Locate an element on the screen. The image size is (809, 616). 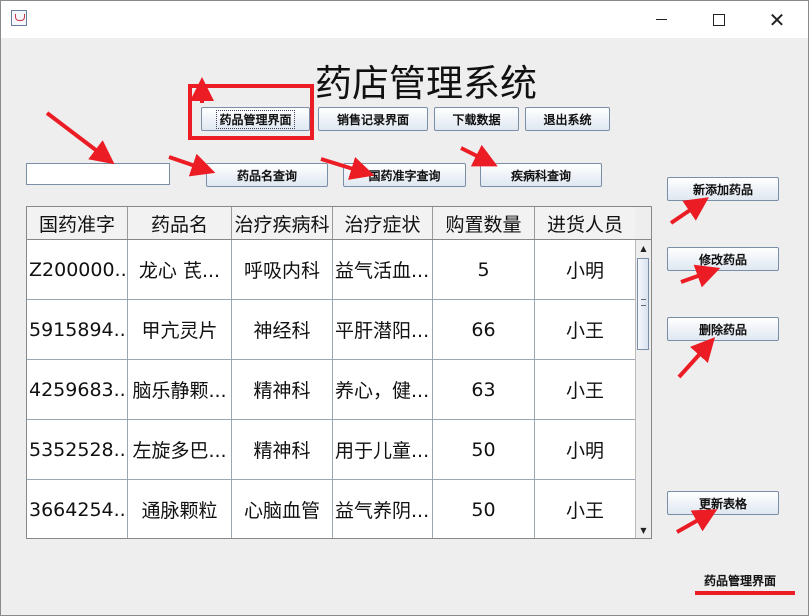
download-data-label: 下载数据 is located at coordinates (476, 119).